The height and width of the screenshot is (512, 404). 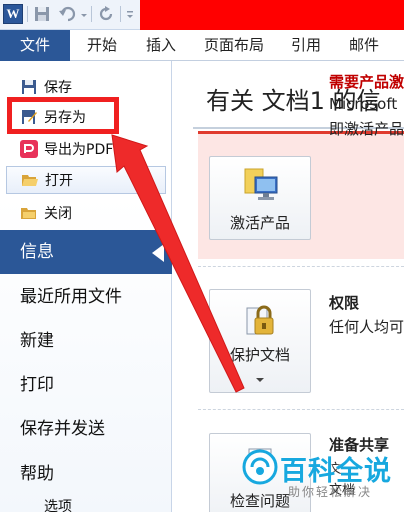 I want to click on nav-info: 信息, so click(x=86, y=252).